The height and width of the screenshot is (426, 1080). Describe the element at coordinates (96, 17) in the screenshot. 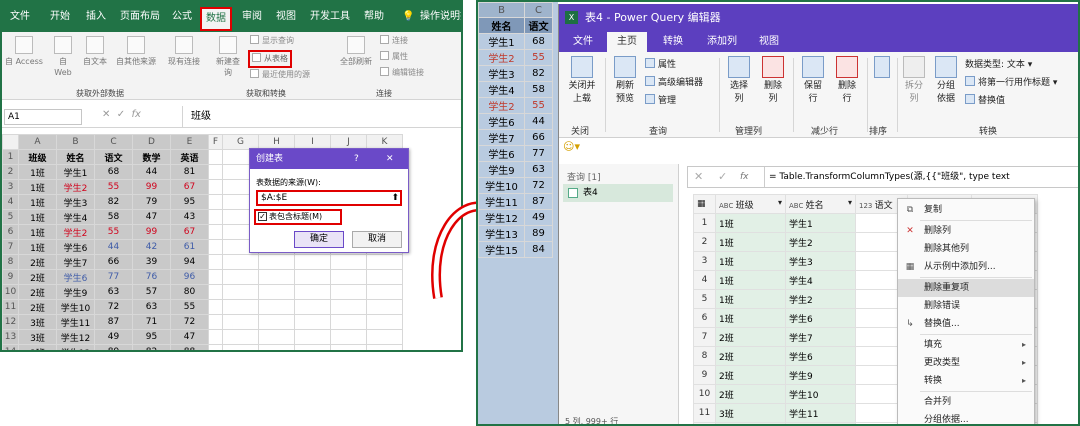

I see `tab-insert: 插入` at that location.